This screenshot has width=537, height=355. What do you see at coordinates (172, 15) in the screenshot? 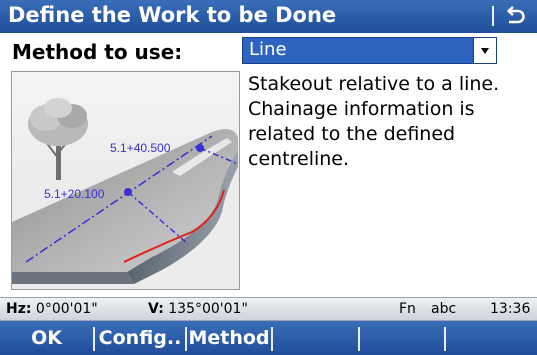
I see `window-title: Define the Work to be Done` at bounding box center [172, 15].